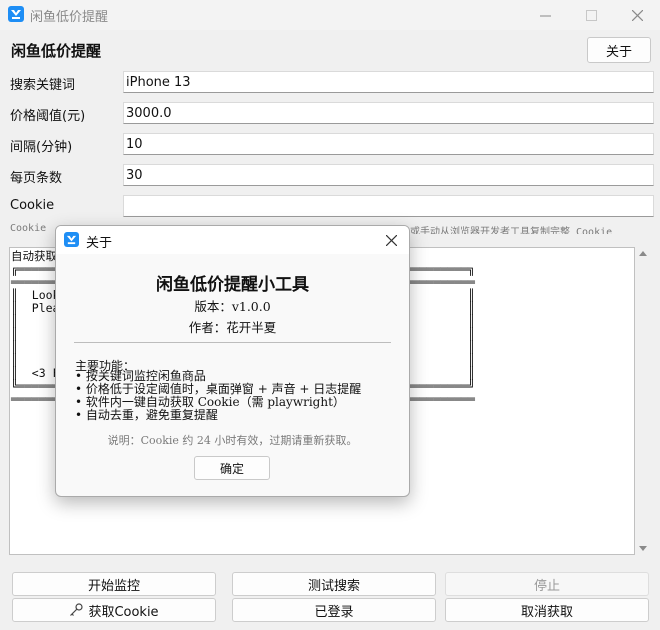  I want to click on feature-item: 自动去重，避免重复提醒, so click(218, 415).